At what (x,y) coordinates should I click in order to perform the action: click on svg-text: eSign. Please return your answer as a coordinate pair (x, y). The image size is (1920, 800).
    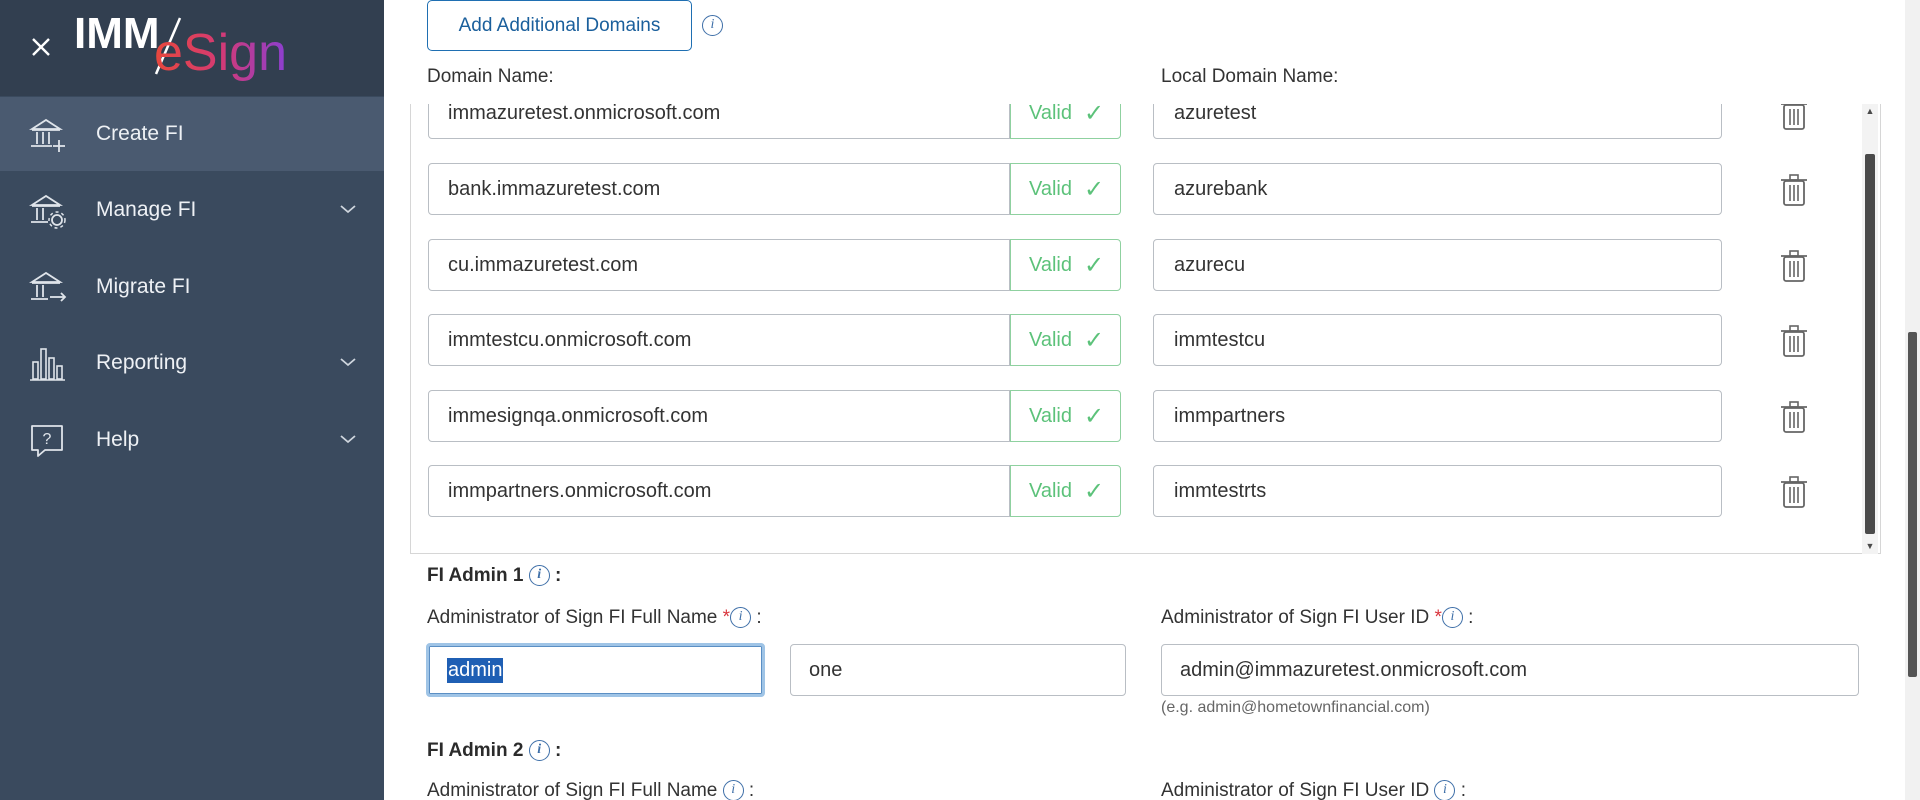
    Looking at the image, I should click on (220, 53).